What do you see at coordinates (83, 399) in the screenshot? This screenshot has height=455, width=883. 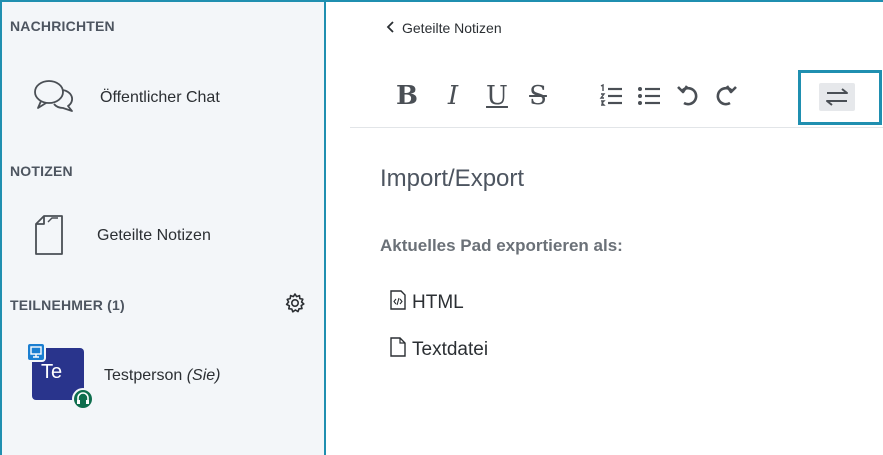 I see `headphones-icon` at bounding box center [83, 399].